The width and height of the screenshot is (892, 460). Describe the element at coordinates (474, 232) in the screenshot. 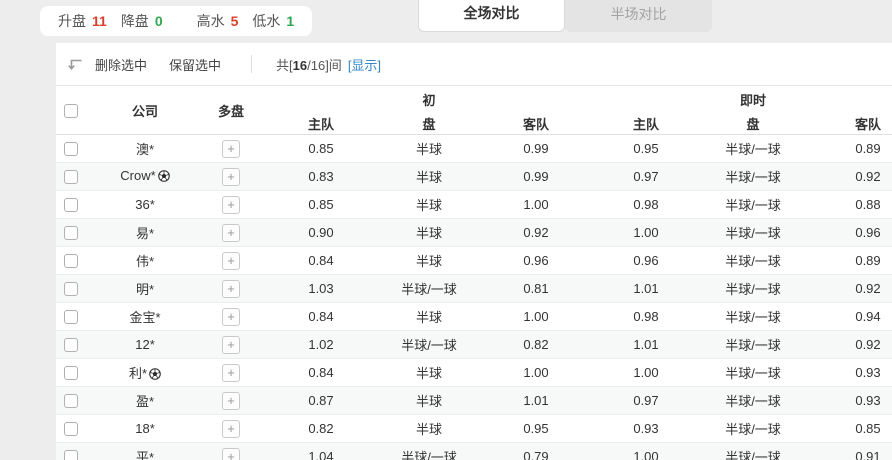

I see `table-row: 易* + 0.90 半球 0.92 1.00 半球/一球 0.96` at that location.